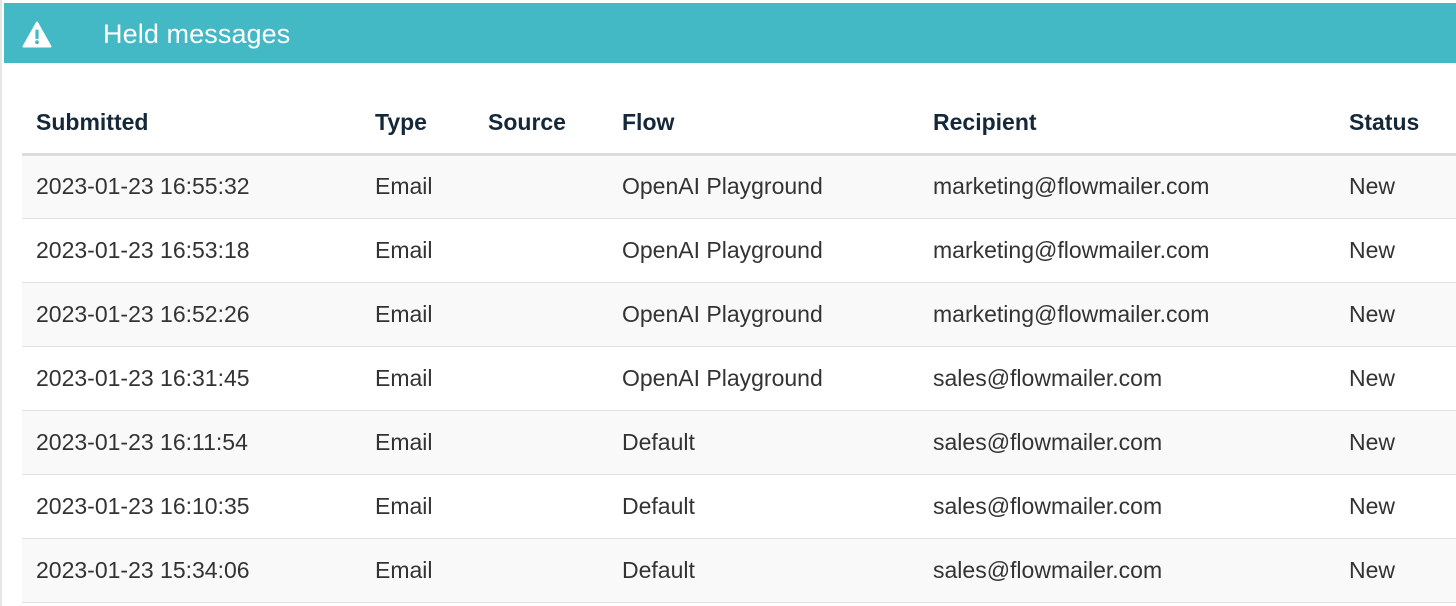 The image size is (1456, 606). What do you see at coordinates (191, 314) in the screenshot?
I see `cell-submitted: 2023-01-23 16:52:26` at bounding box center [191, 314].